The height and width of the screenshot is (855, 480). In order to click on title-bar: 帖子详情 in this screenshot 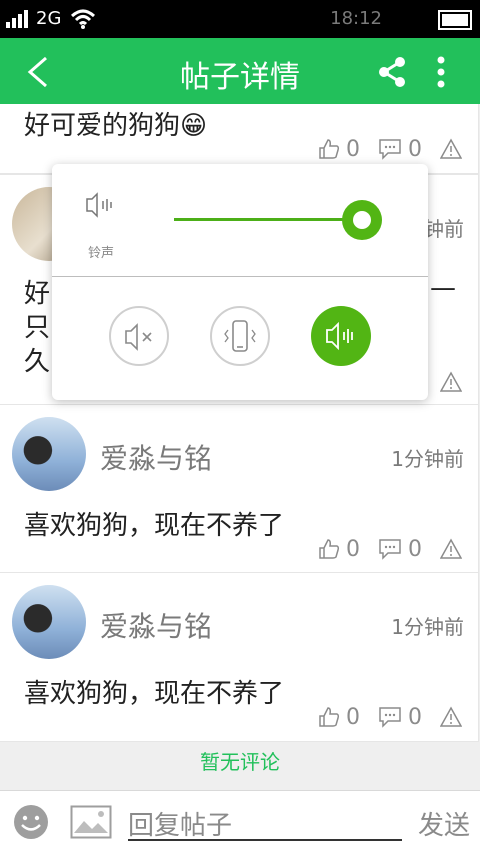, I will do `click(240, 71)`.